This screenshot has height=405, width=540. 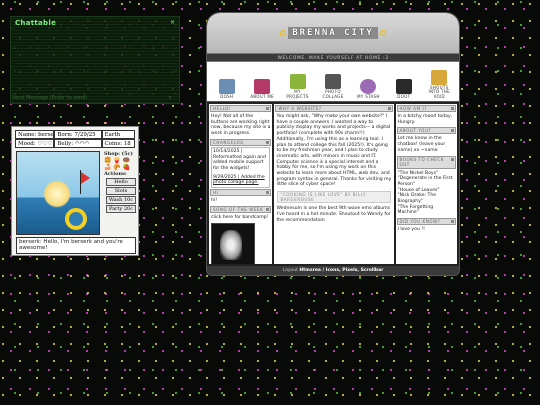 I want to click on list-item: "Degenerate in the First Person", so click(x=425, y=181).